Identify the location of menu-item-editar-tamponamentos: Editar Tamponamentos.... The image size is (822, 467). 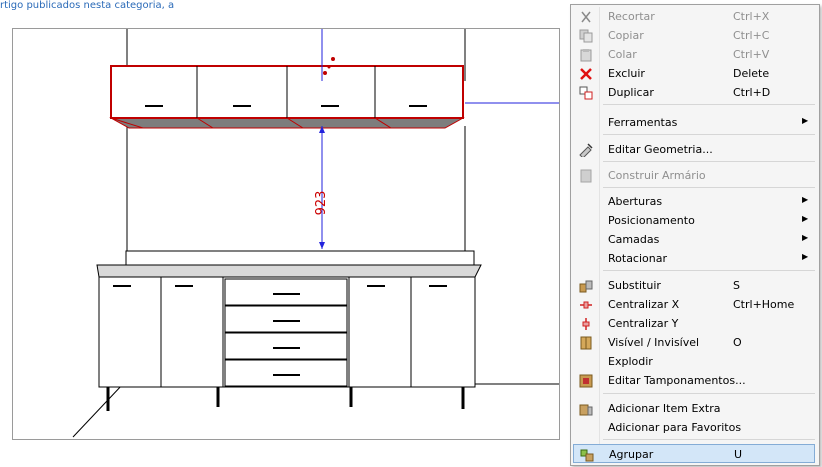
(694, 380).